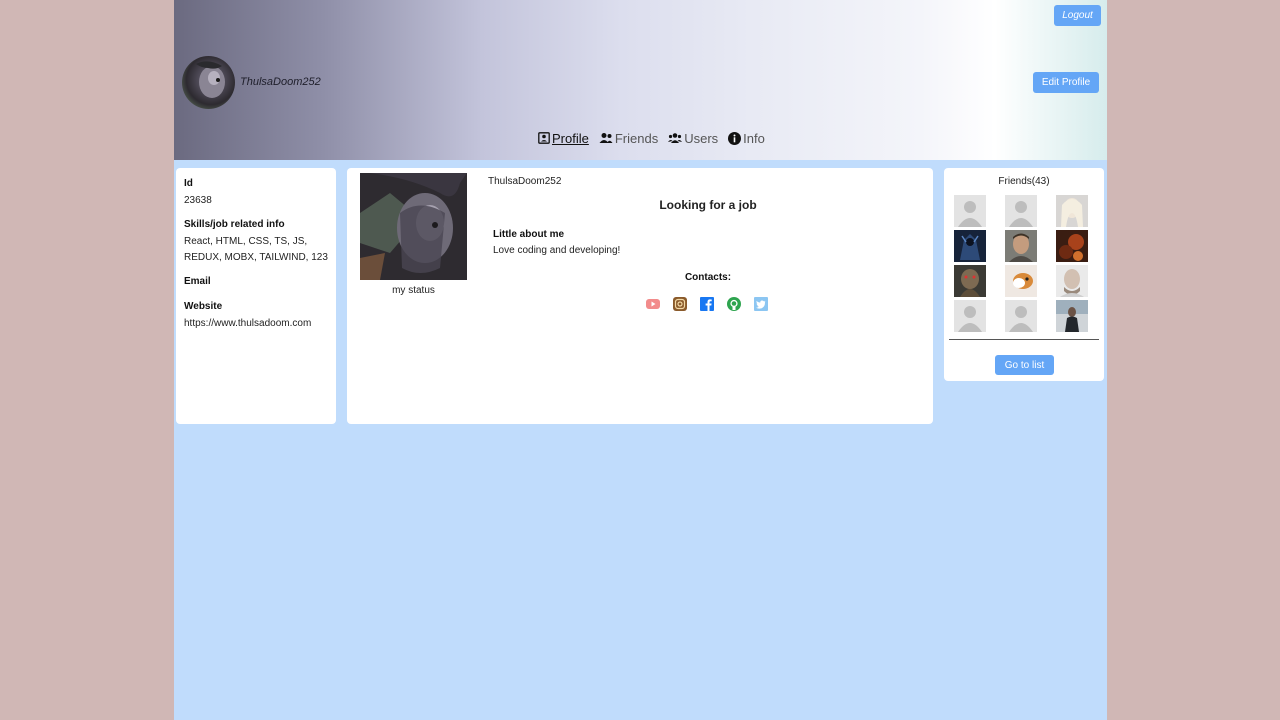 Image resolution: width=1280 pixels, height=720 pixels. I want to click on skills-label: Skills/job related info, so click(234, 224).